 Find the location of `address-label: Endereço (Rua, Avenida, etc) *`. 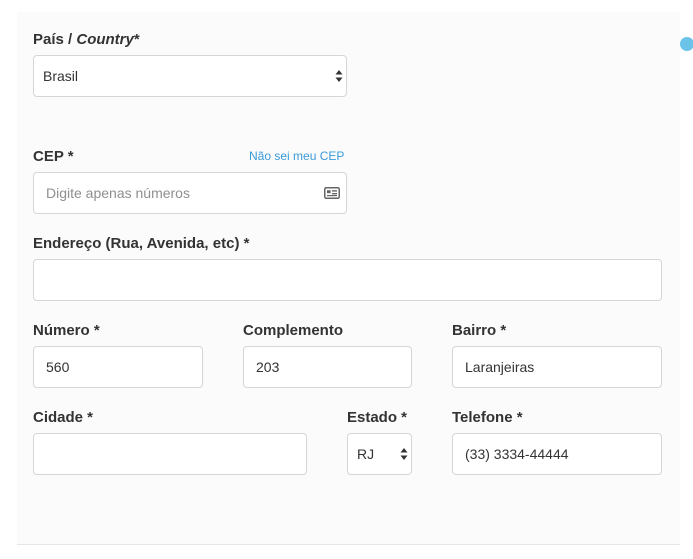

address-label: Endereço (Rua, Avenida, etc) * is located at coordinates (141, 243).